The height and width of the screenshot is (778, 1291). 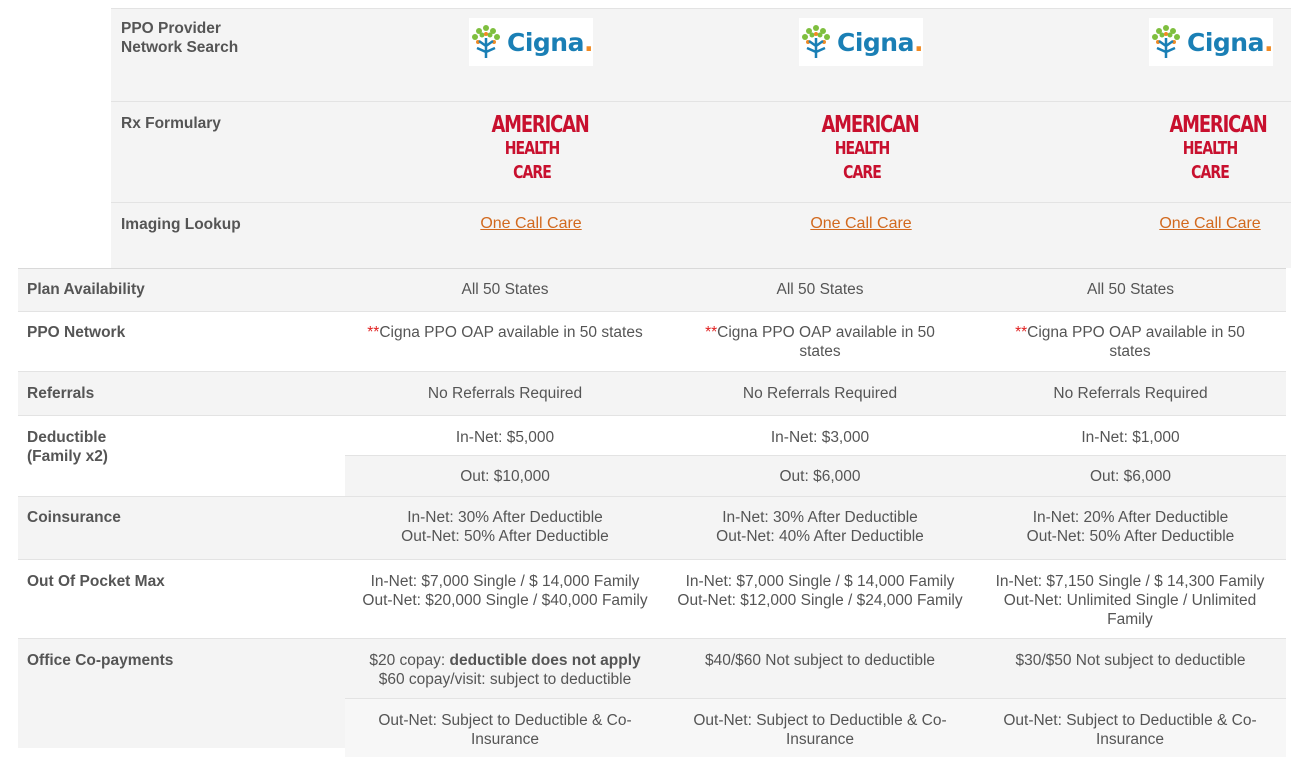 What do you see at coordinates (1130, 342) in the screenshot?
I see `ppo-network-col3: **Cigna PPO OAP available in 50 states` at bounding box center [1130, 342].